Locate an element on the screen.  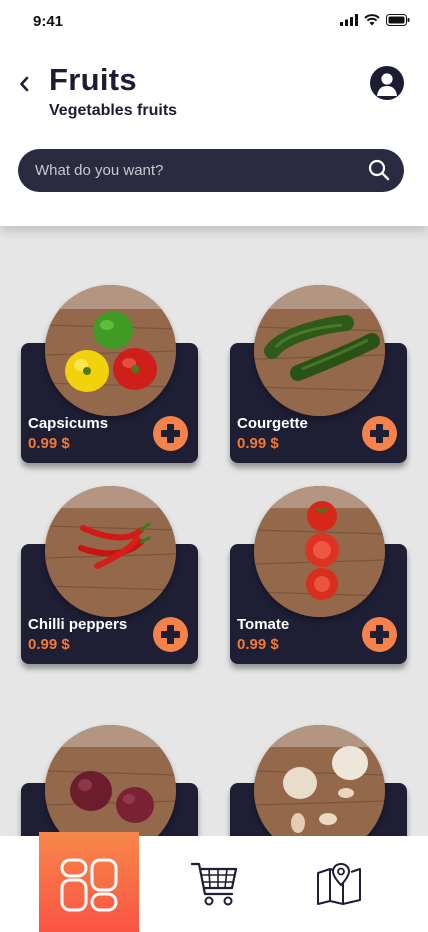
bottom-navigation is located at coordinates (214, 882).